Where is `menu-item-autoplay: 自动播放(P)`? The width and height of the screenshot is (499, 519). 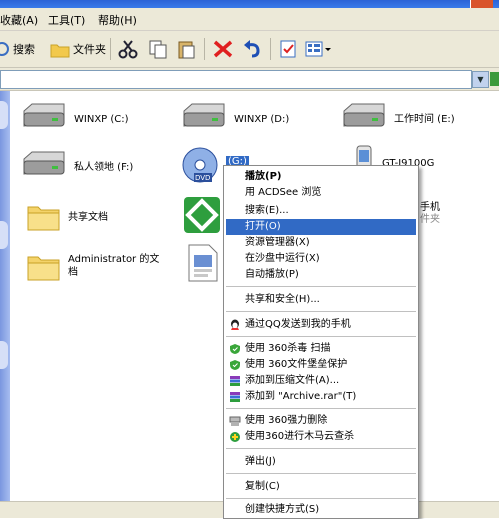
menu-item-autoplay: 自动播放(P) is located at coordinates (321, 275).